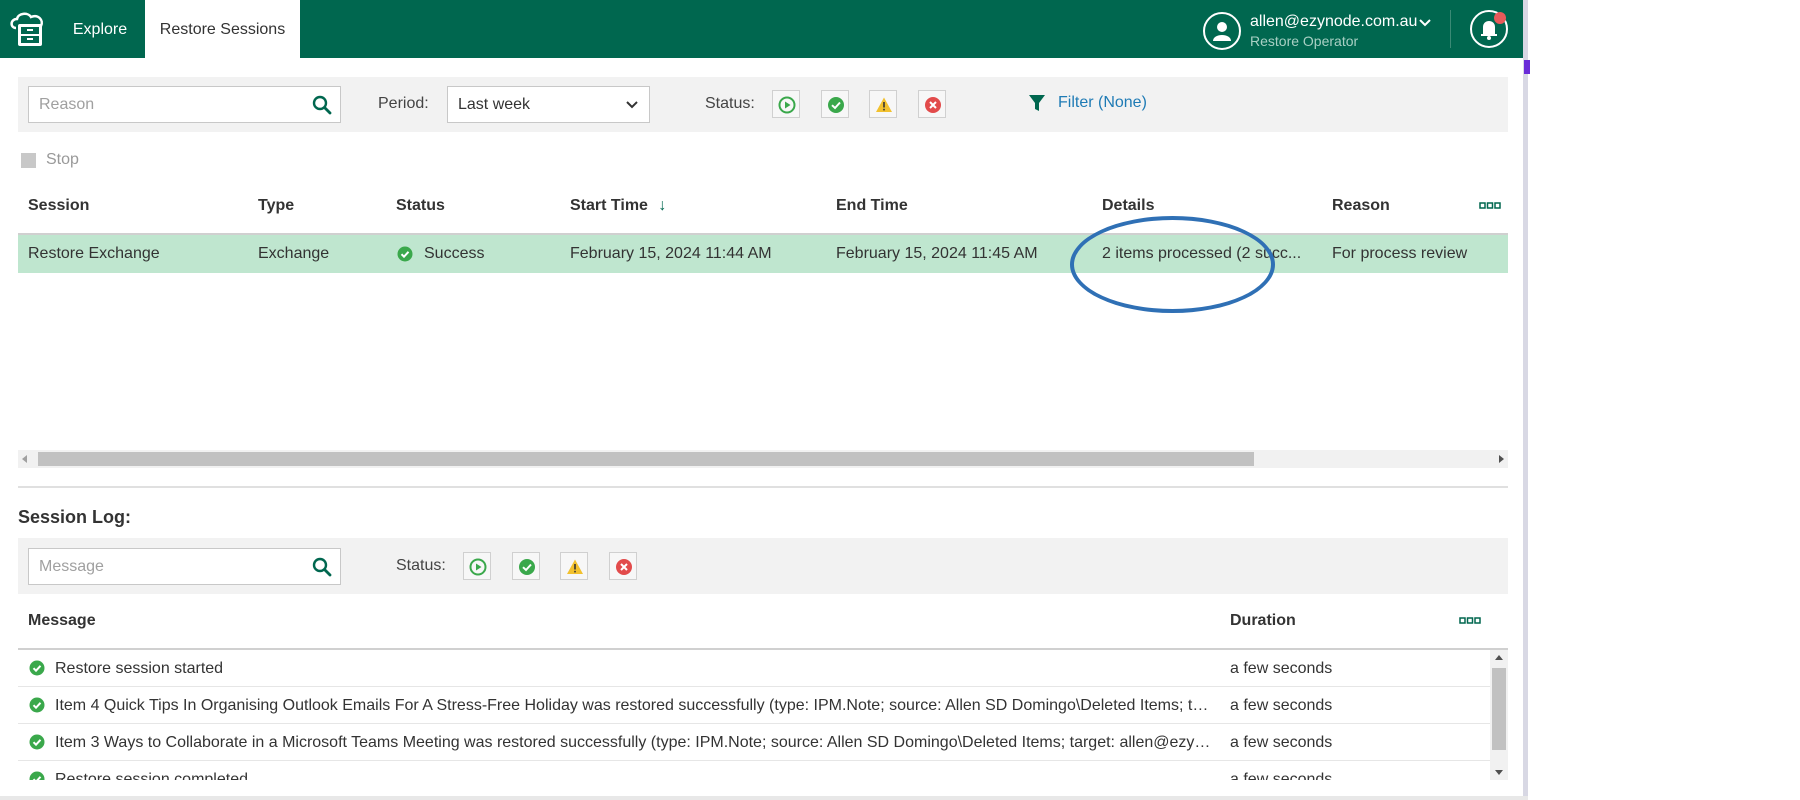 The image size is (1800, 800). I want to click on app-logo-icon, so click(28, 30).